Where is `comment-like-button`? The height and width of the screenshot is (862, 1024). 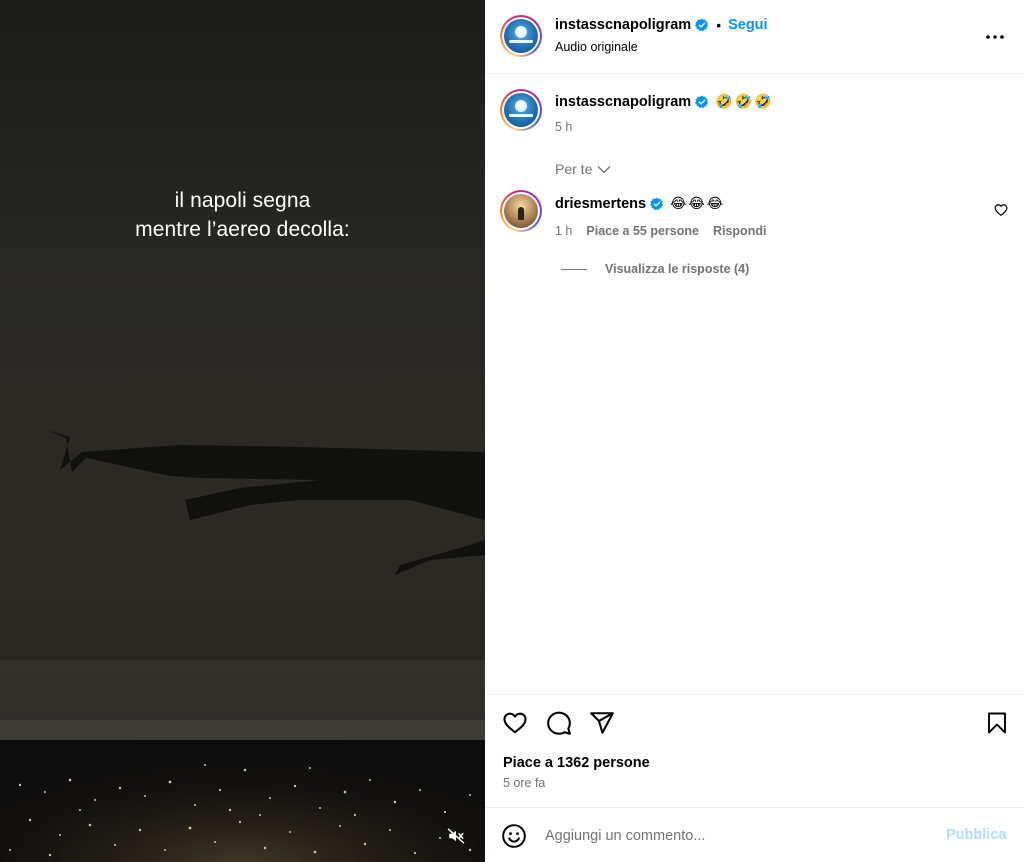
comment-like-button is located at coordinates (1002, 211).